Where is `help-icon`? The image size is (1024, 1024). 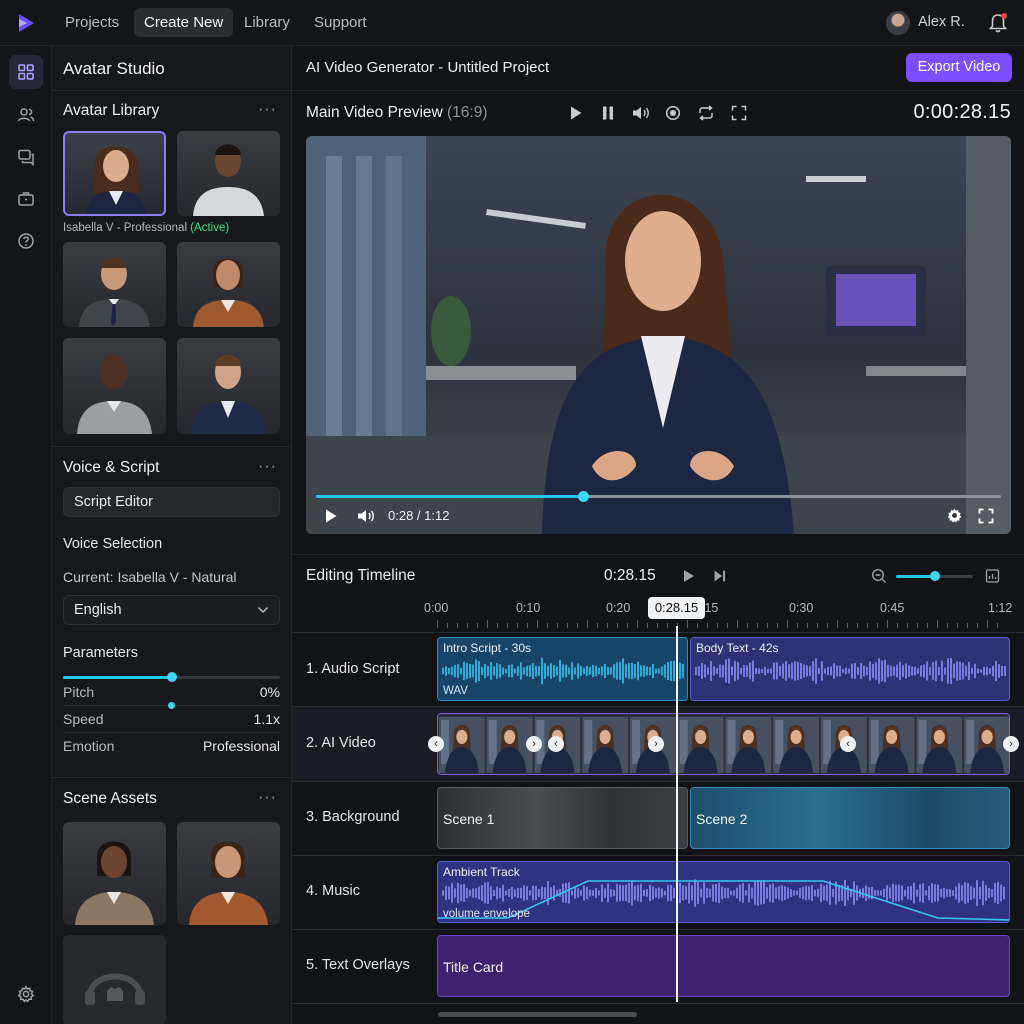 help-icon is located at coordinates (26, 241).